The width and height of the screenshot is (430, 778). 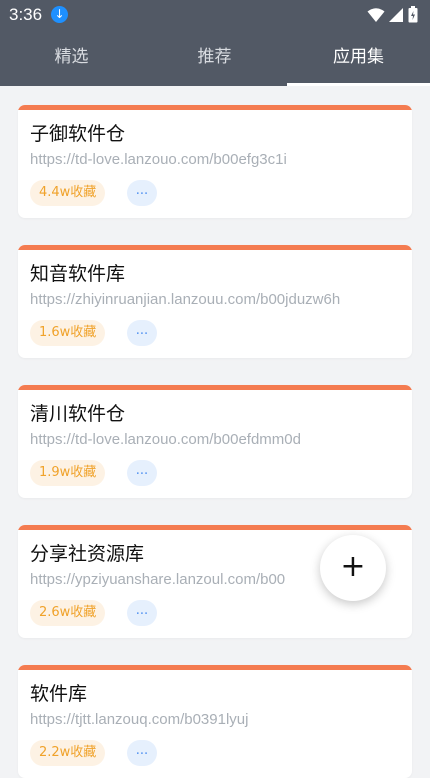 What do you see at coordinates (87, 554) in the screenshot?
I see `card-title: 分享社资源库` at bounding box center [87, 554].